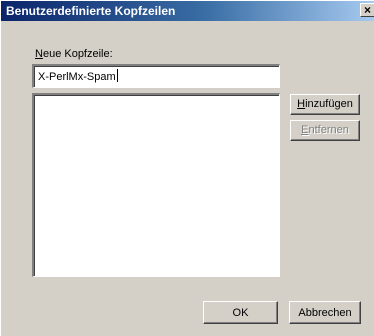 The image size is (374, 336). Describe the element at coordinates (301, 104) in the screenshot. I see `add-button-accesskey: H` at that location.